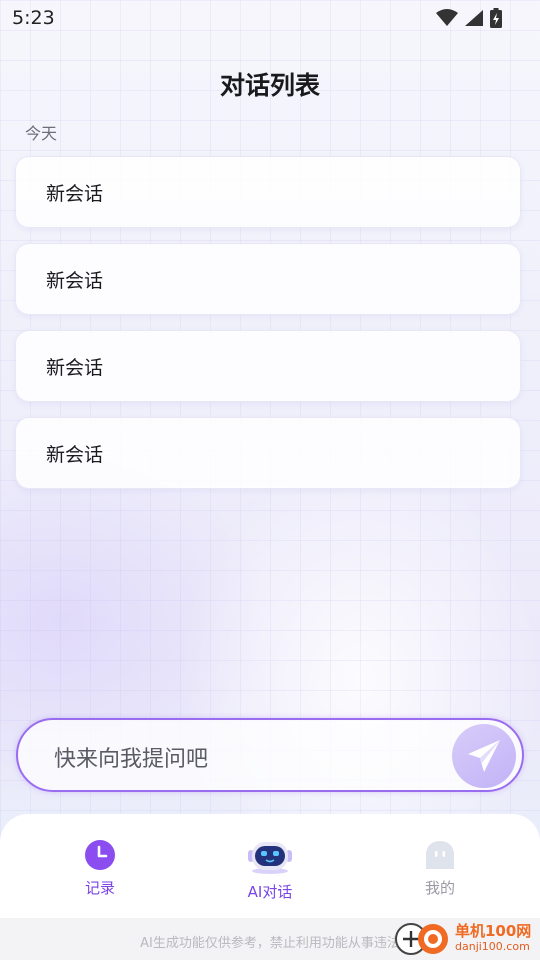 The width and height of the screenshot is (540, 960). Describe the element at coordinates (41, 133) in the screenshot. I see `section-label-today: 今天` at that location.